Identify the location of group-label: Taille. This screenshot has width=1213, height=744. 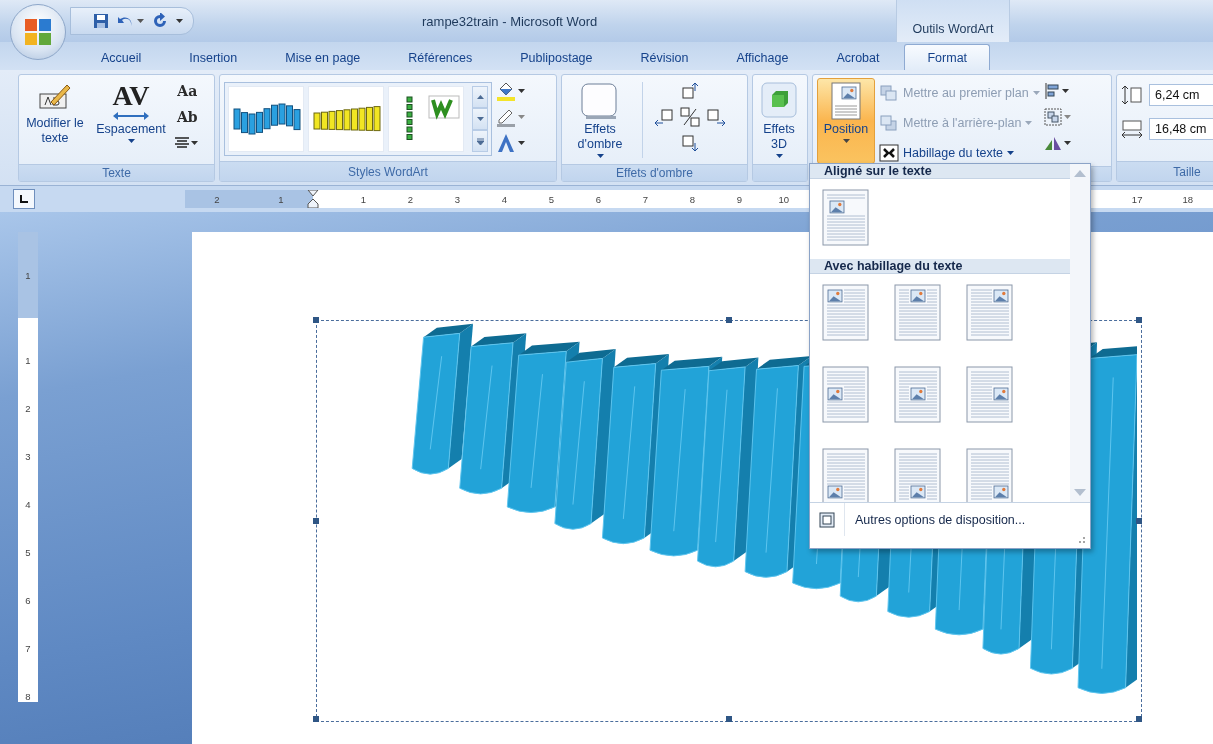
(1165, 171).